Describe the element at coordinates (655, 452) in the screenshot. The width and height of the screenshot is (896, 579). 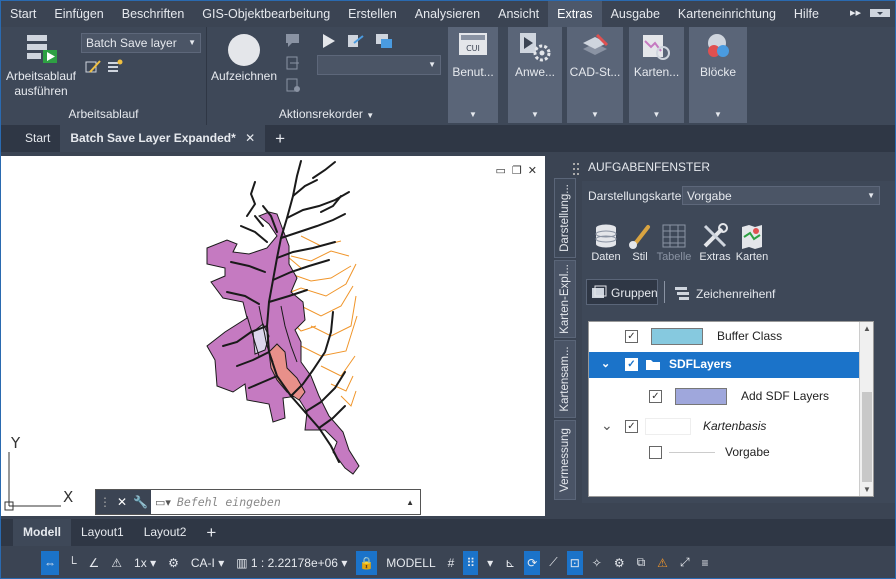
I see `layer-visibility-checkbox` at that location.